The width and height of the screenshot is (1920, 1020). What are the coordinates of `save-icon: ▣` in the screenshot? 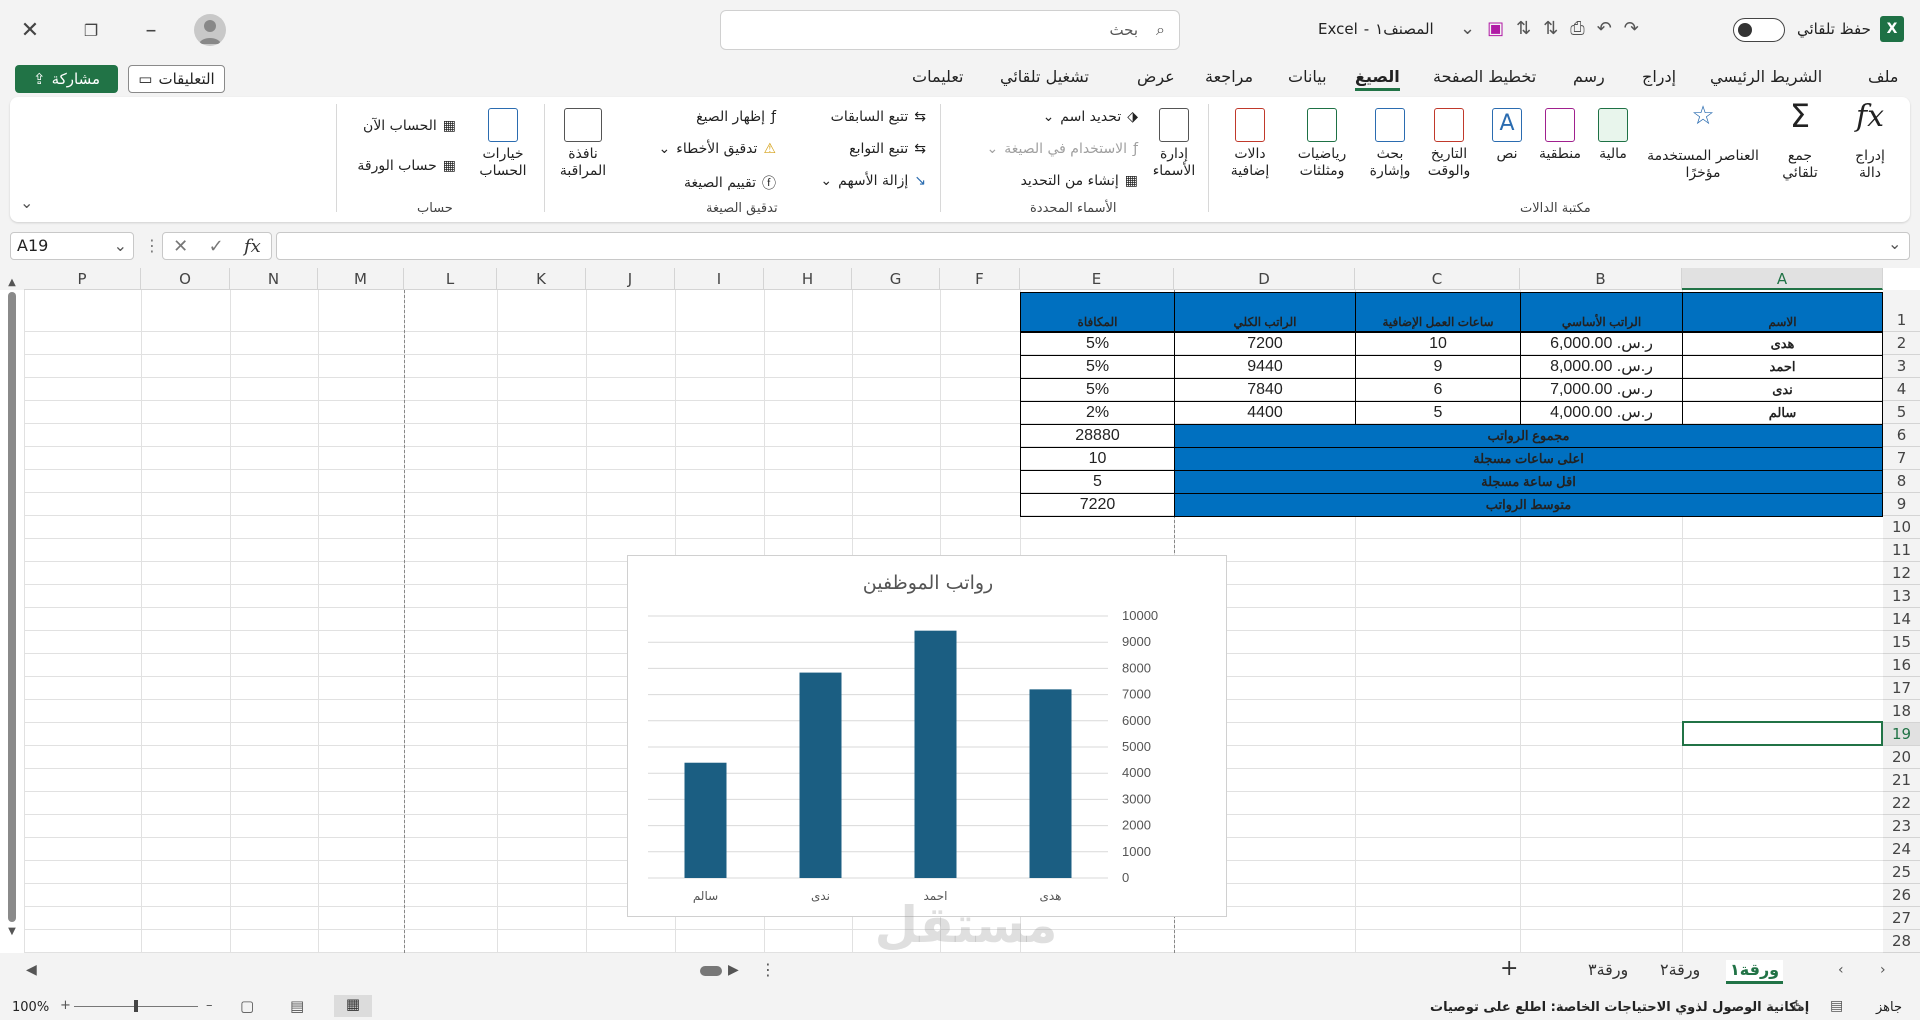 It's located at (1495, 28).